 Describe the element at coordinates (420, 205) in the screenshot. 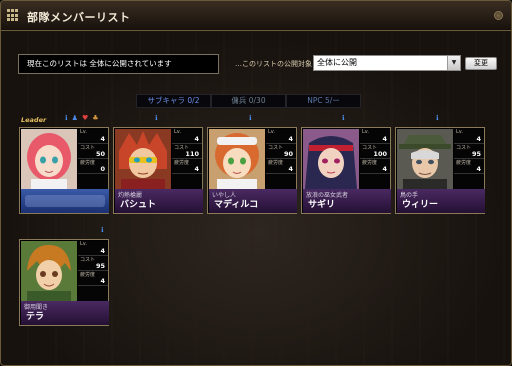

I see `member-name: ウィリー` at that location.